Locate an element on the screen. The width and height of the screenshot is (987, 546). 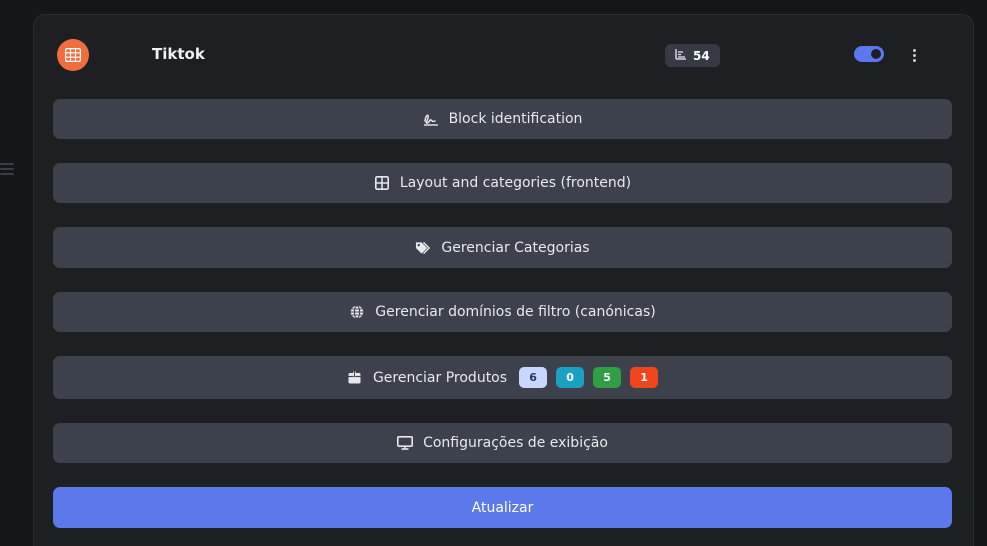
gerenciar-categorias-label: Gerenciar Categorias is located at coordinates (515, 247).